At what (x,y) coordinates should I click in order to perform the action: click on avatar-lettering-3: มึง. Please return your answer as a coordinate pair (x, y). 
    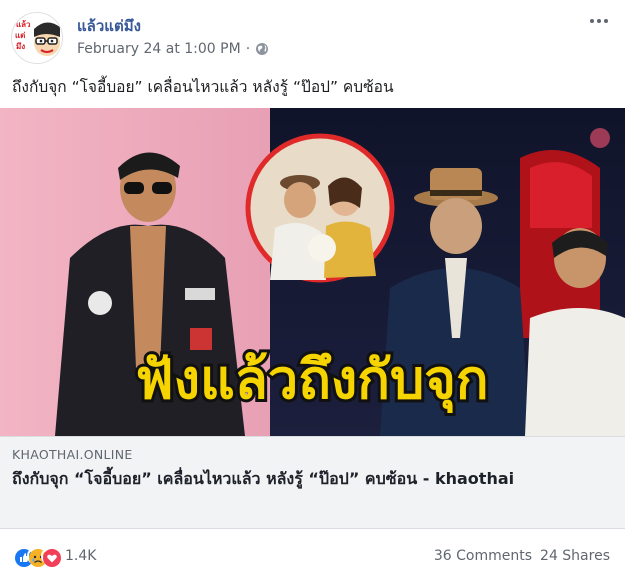
    Looking at the image, I should click on (20, 46).